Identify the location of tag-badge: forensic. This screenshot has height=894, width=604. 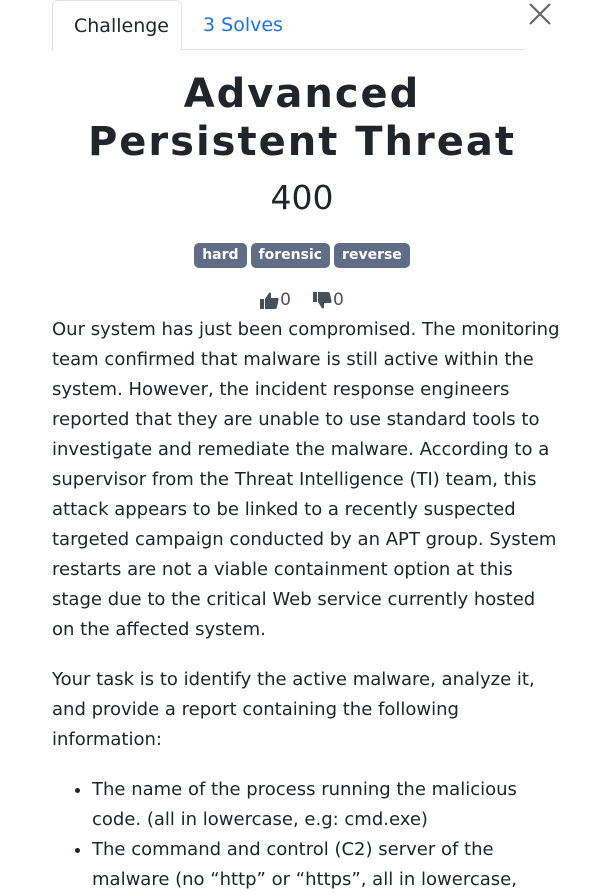
(290, 255).